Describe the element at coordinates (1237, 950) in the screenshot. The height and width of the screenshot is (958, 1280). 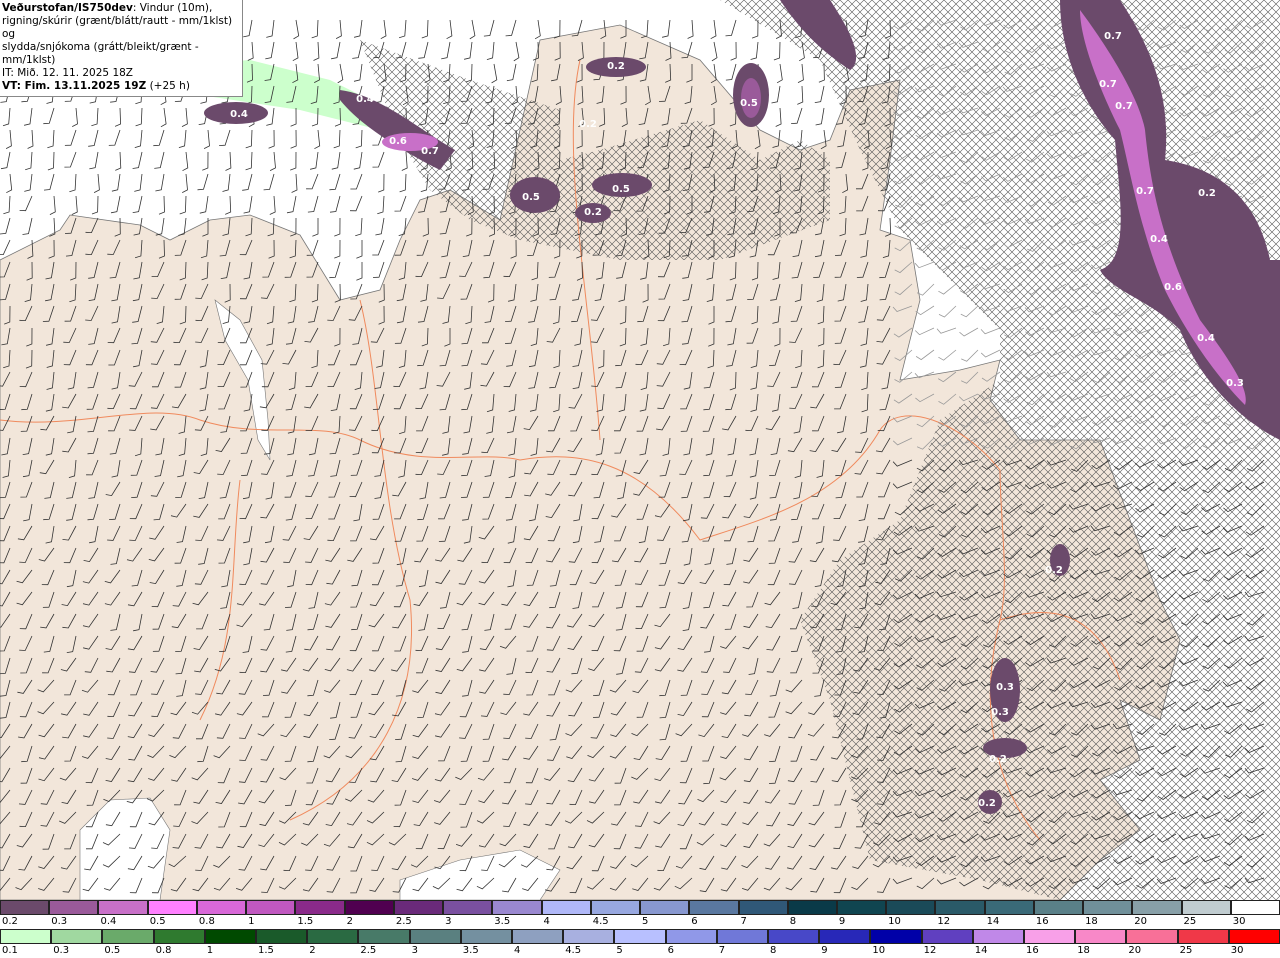
I see `legend-label: 30` at that location.